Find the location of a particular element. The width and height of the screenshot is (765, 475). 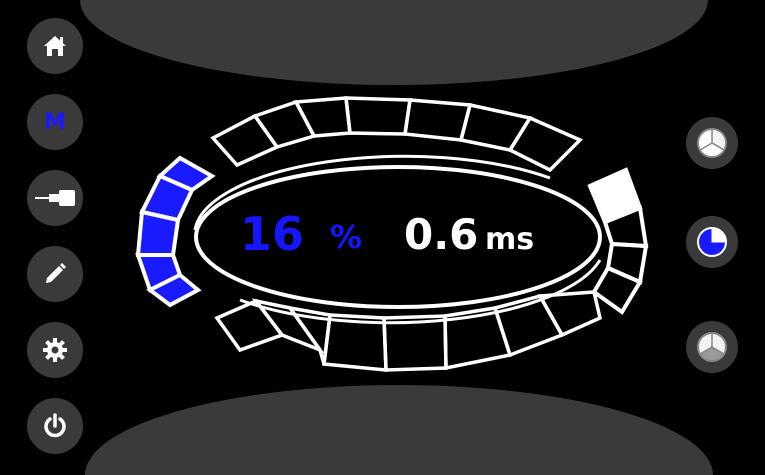

left-segments is located at coordinates (175, 231).